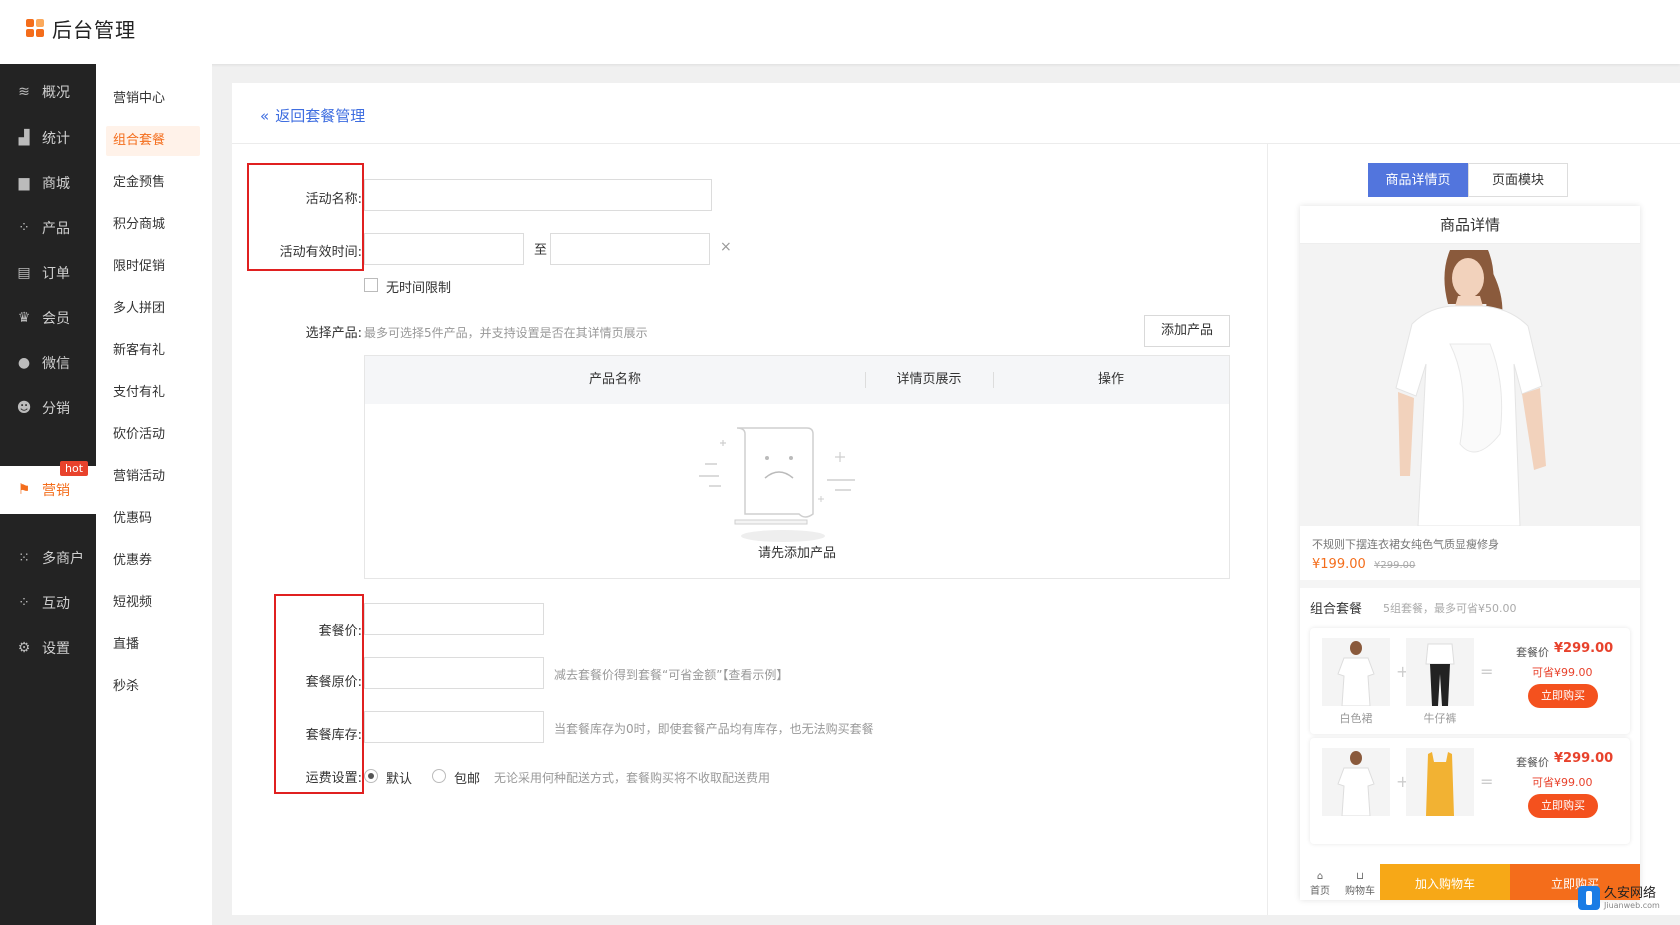  Describe the element at coordinates (24, 603) in the screenshot. I see `interact-icon: ⁘` at that location.